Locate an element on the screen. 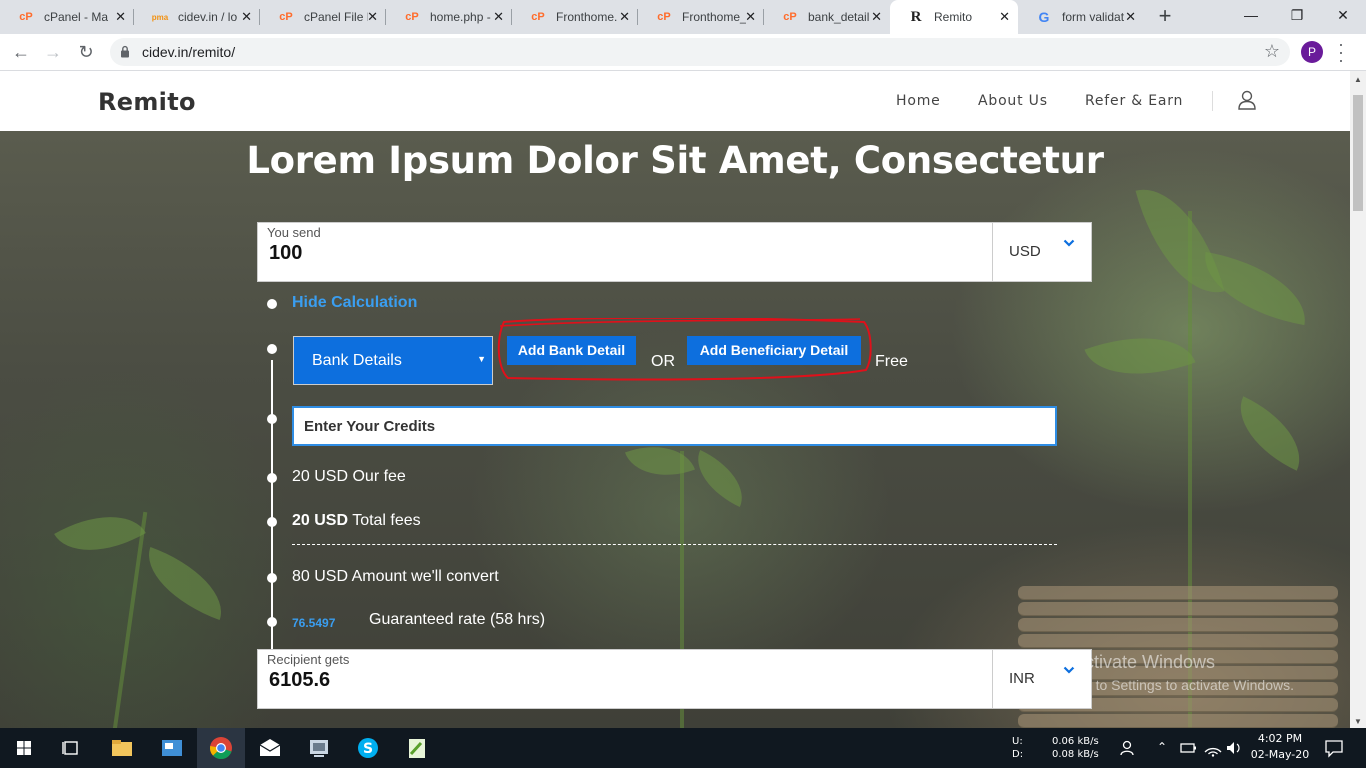  back-button: ← is located at coordinates (21, 52).